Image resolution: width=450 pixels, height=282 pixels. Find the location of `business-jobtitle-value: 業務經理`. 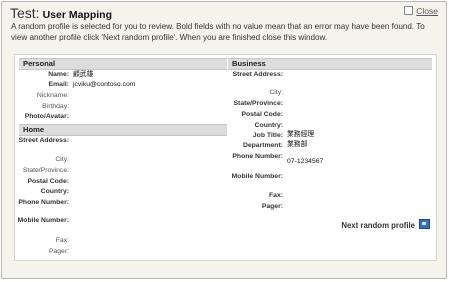

business-jobtitle-value: 業務經理 is located at coordinates (301, 134).